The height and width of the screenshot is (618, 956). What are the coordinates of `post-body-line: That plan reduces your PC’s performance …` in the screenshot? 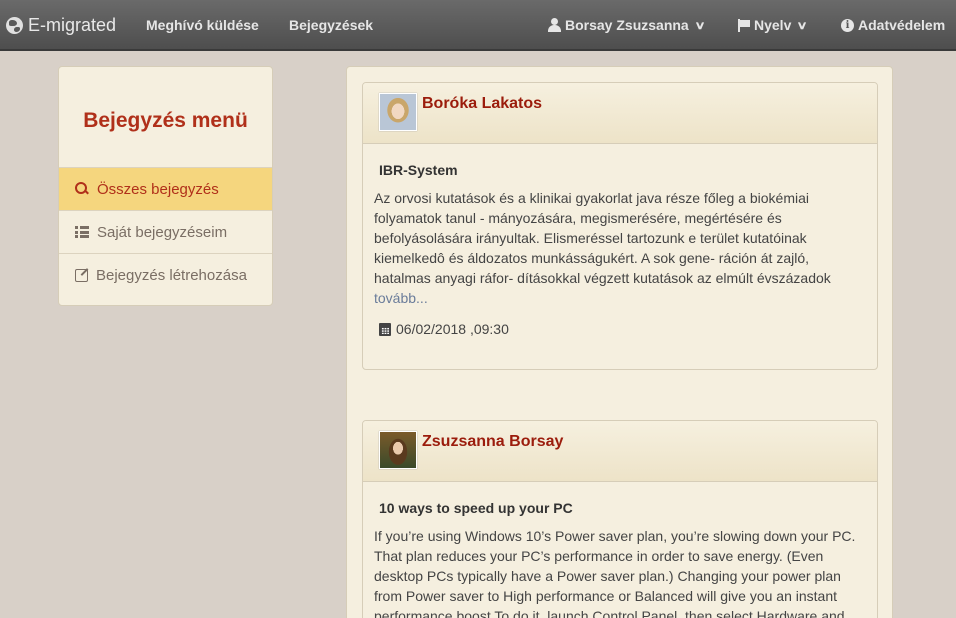 It's located at (599, 556).